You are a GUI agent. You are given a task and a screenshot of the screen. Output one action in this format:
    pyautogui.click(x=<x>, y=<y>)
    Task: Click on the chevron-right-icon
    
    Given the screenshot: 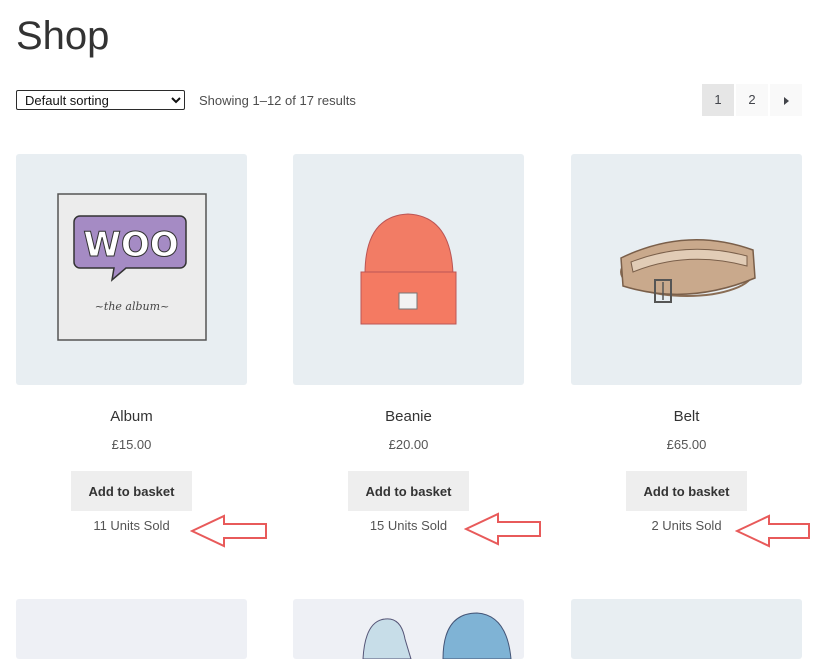 What is the action you would take?
    pyautogui.click(x=786, y=100)
    